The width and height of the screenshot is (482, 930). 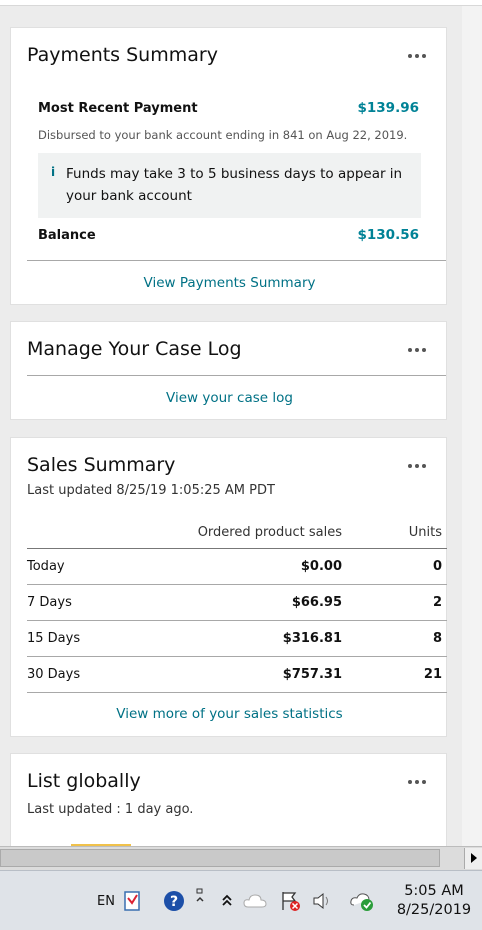 I want to click on period-cell: 7 Days, so click(x=102, y=602).